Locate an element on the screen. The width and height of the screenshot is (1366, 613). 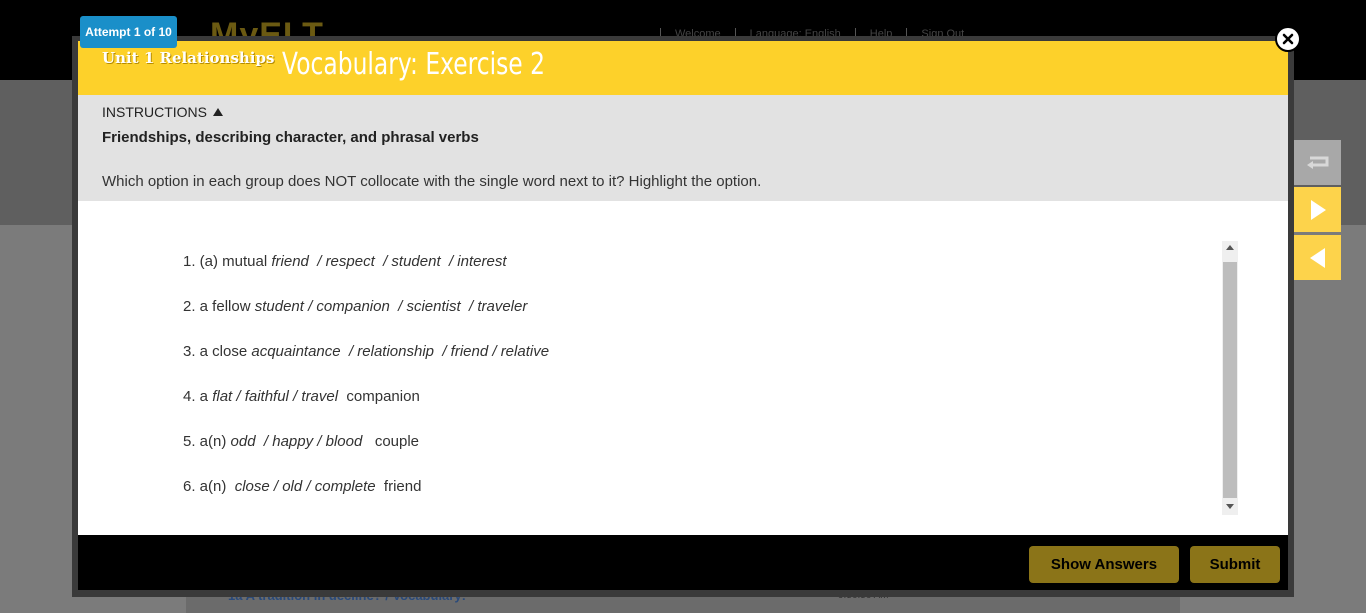
question-options: friend / respect / student / interest is located at coordinates (388, 261).